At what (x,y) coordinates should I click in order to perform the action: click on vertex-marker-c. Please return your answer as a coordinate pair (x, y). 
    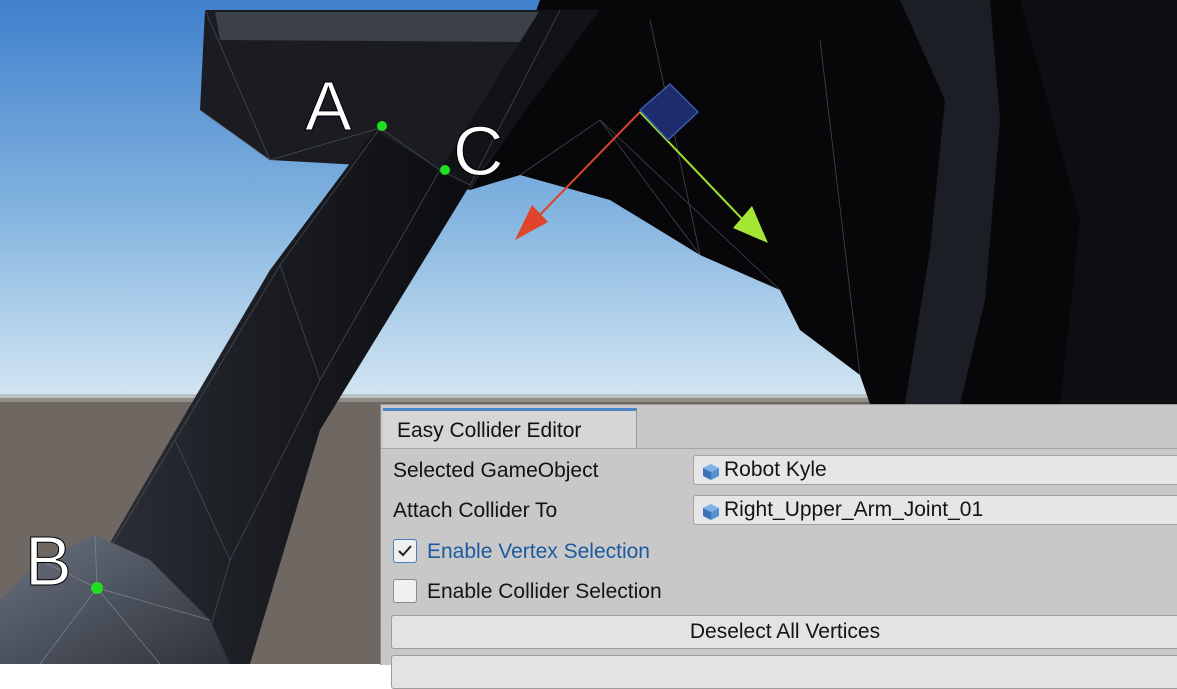
    Looking at the image, I should click on (445, 170).